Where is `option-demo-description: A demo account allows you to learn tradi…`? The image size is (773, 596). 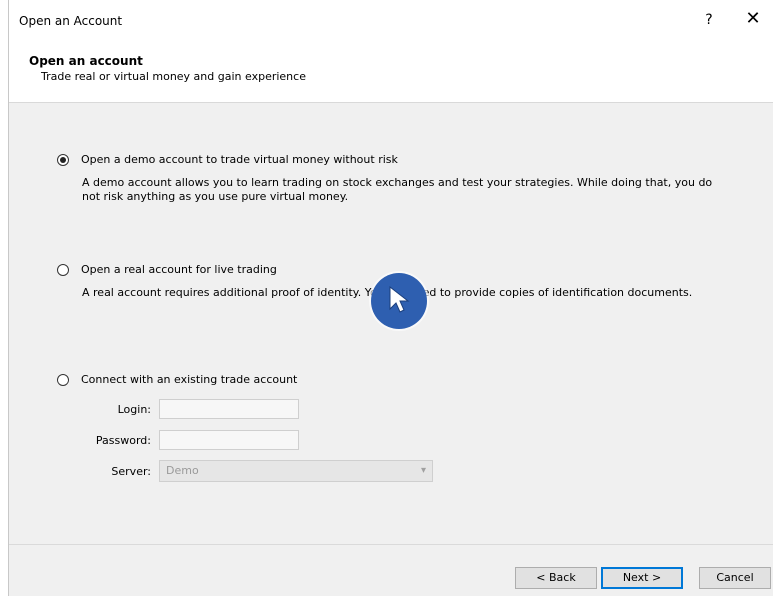
option-demo-description: A demo account allows you to learn tradi… is located at coordinates (397, 189).